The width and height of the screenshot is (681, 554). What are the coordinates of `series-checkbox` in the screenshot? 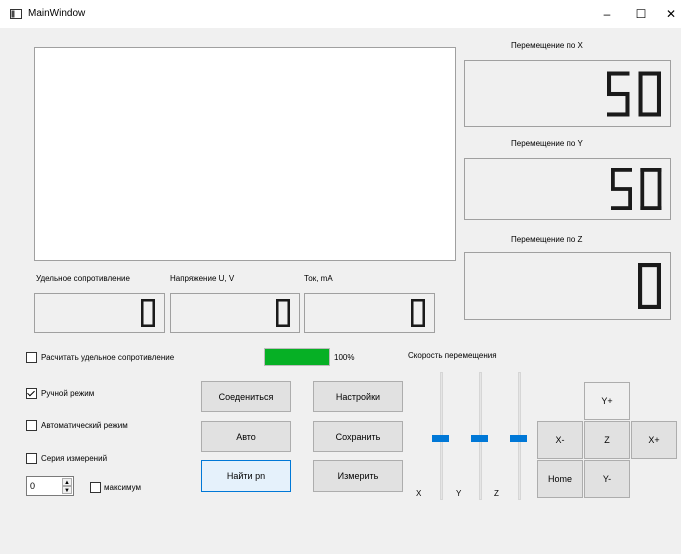 It's located at (31, 458).